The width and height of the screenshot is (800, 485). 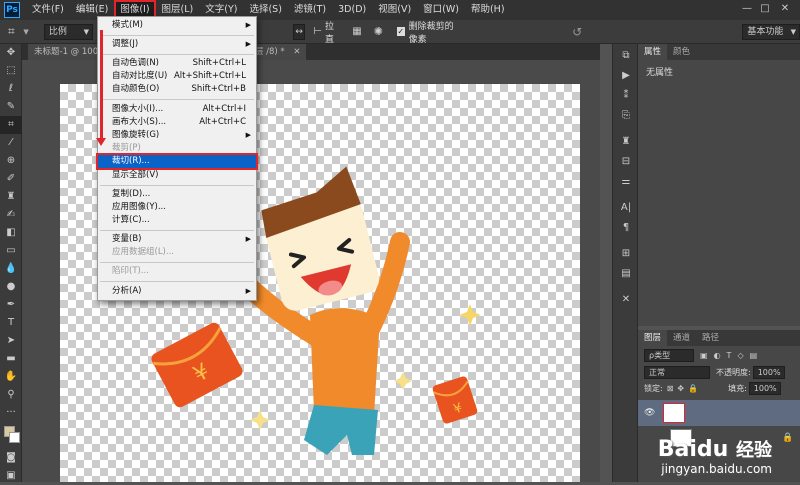 What do you see at coordinates (764, 388) in the screenshot?
I see `fill-input: 100%` at bounding box center [764, 388].